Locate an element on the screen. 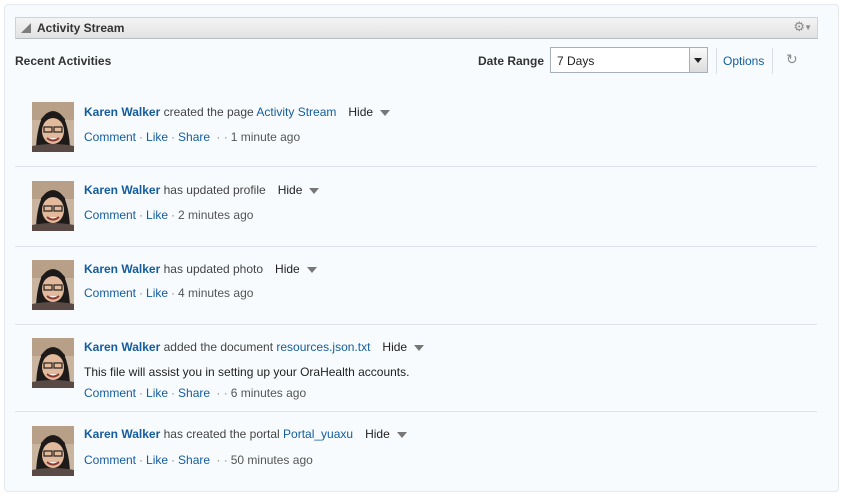 The image size is (843, 496). options-link: Options is located at coordinates (743, 61).